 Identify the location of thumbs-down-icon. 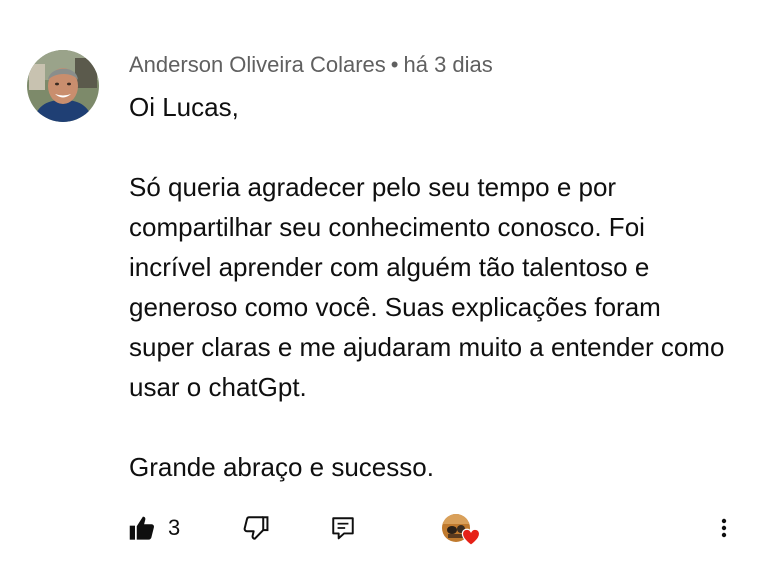
(256, 528).